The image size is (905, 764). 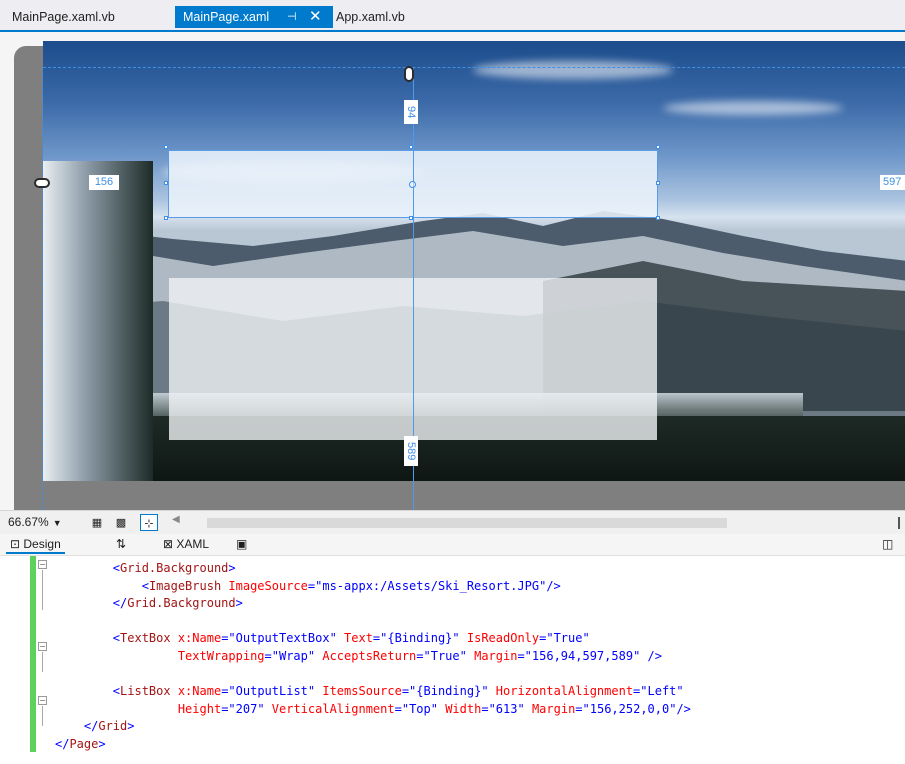 I want to click on tab-app-xaml-vb: App.xaml.vb, so click(x=370, y=17).